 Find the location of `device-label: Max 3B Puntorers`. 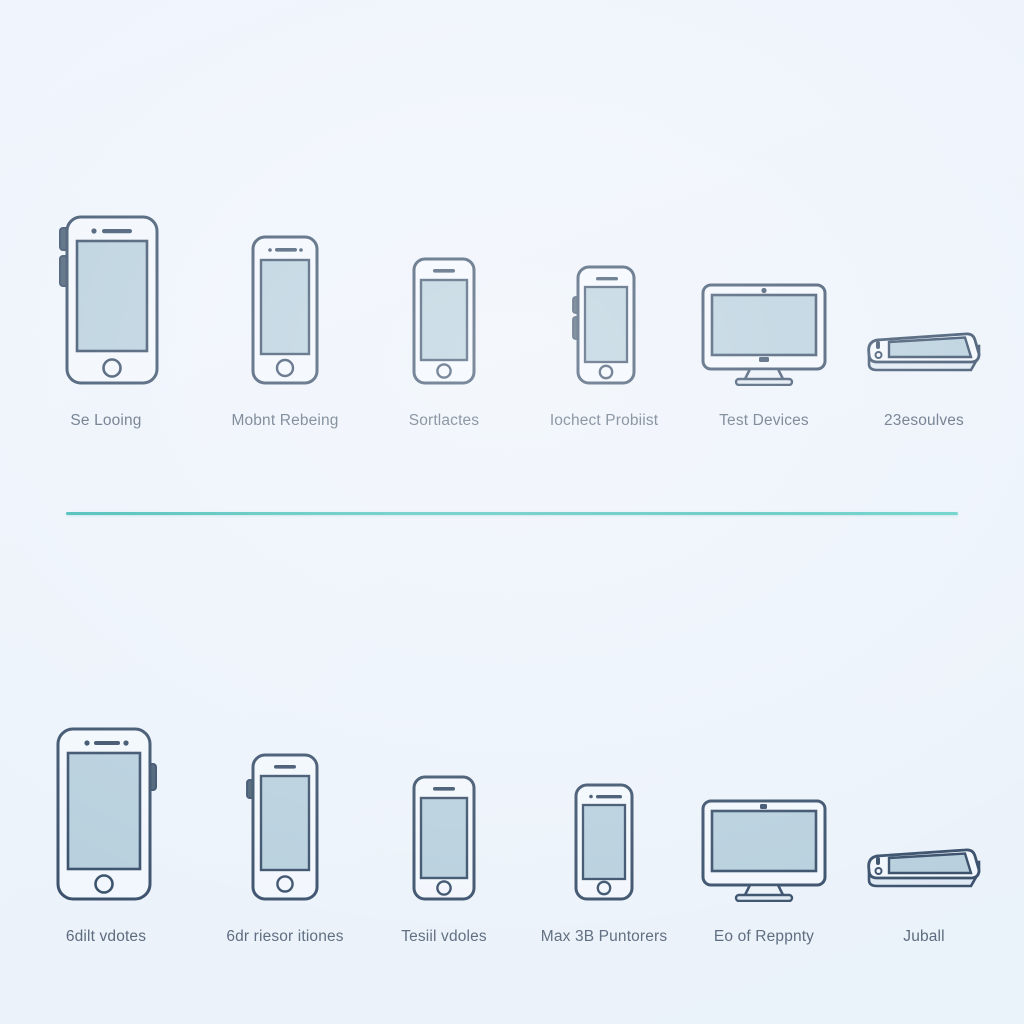

device-label: Max 3B Puntorers is located at coordinates (604, 936).